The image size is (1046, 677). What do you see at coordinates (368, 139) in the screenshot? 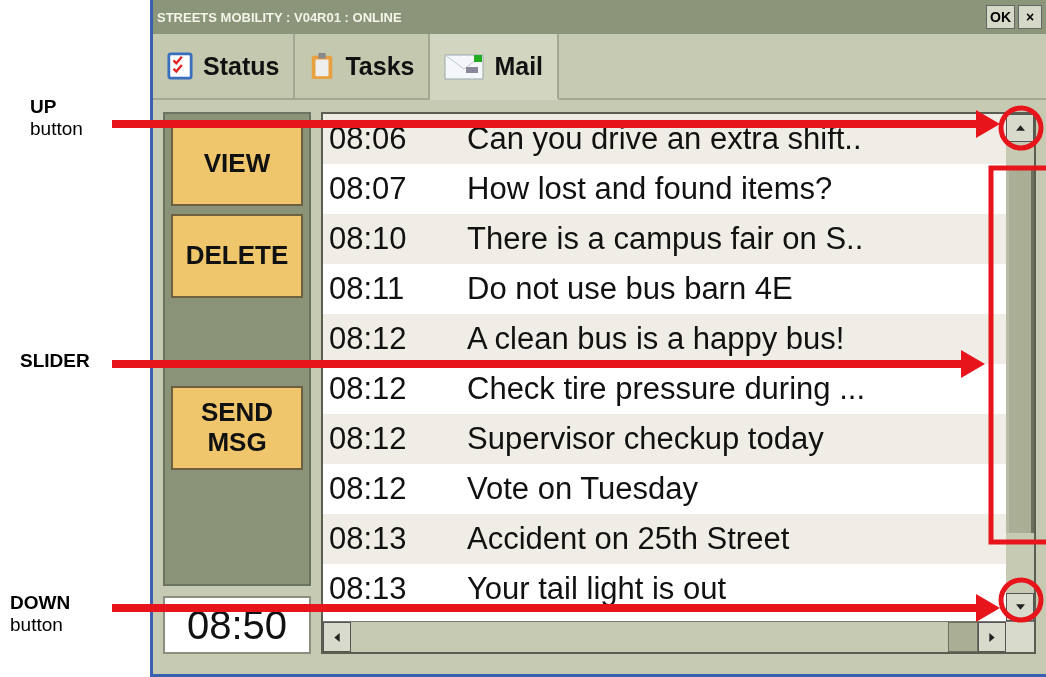
I see `message-time: 08:06` at bounding box center [368, 139].